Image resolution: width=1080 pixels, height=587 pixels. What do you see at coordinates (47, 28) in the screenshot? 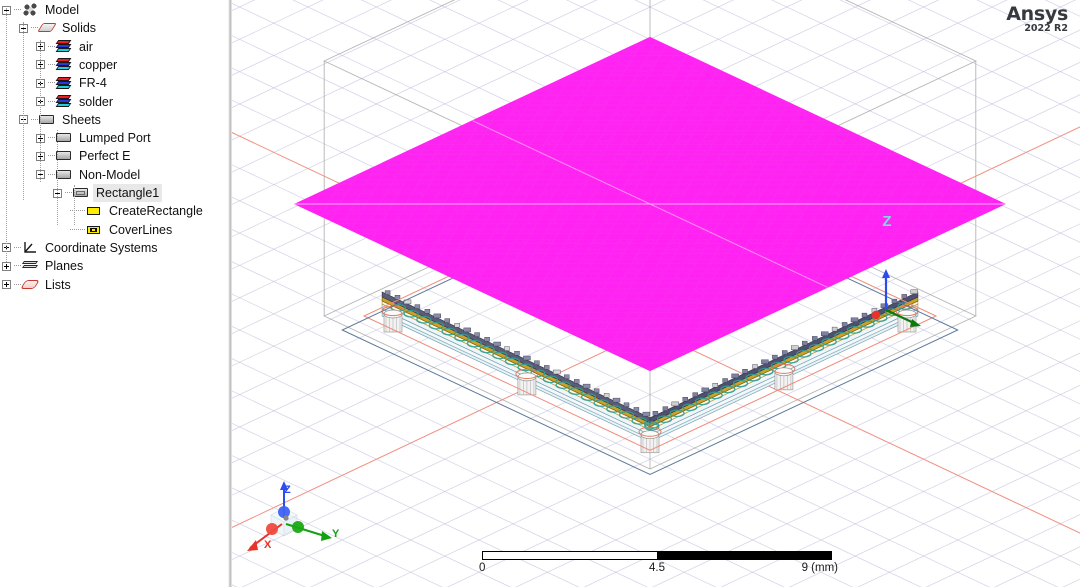
I see `solids-icon` at bounding box center [47, 28].